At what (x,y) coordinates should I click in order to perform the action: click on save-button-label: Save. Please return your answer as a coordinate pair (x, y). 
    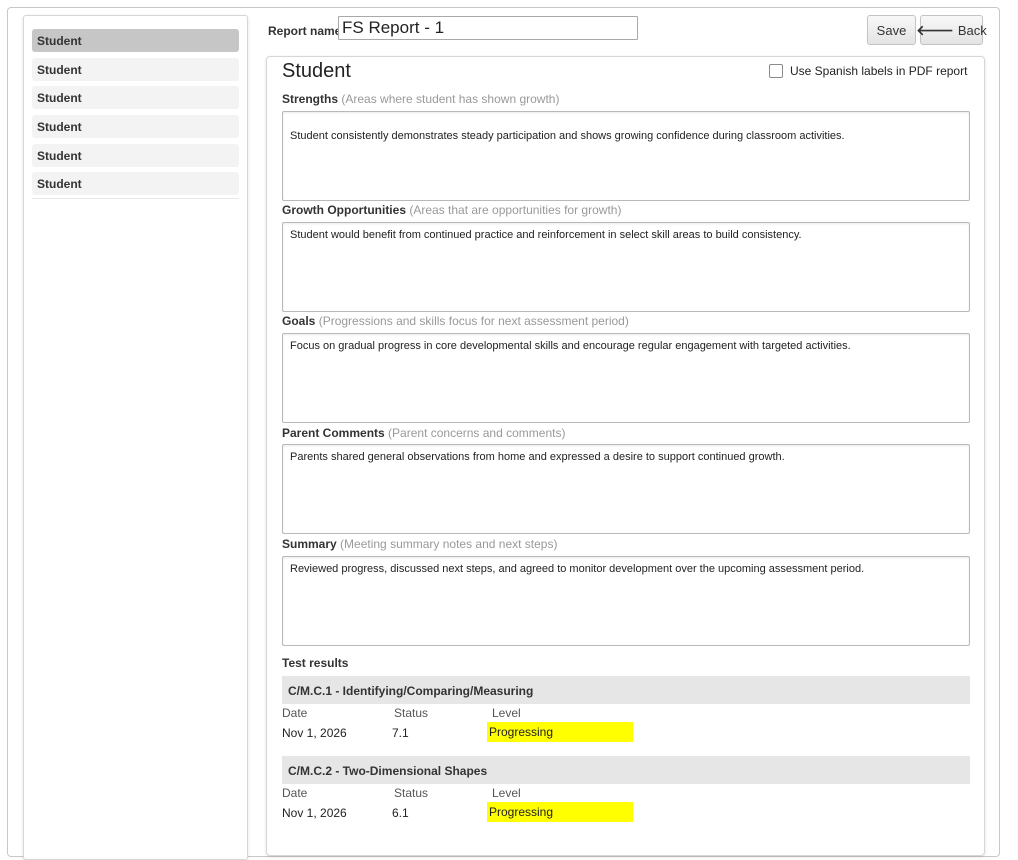
    Looking at the image, I should click on (891, 30).